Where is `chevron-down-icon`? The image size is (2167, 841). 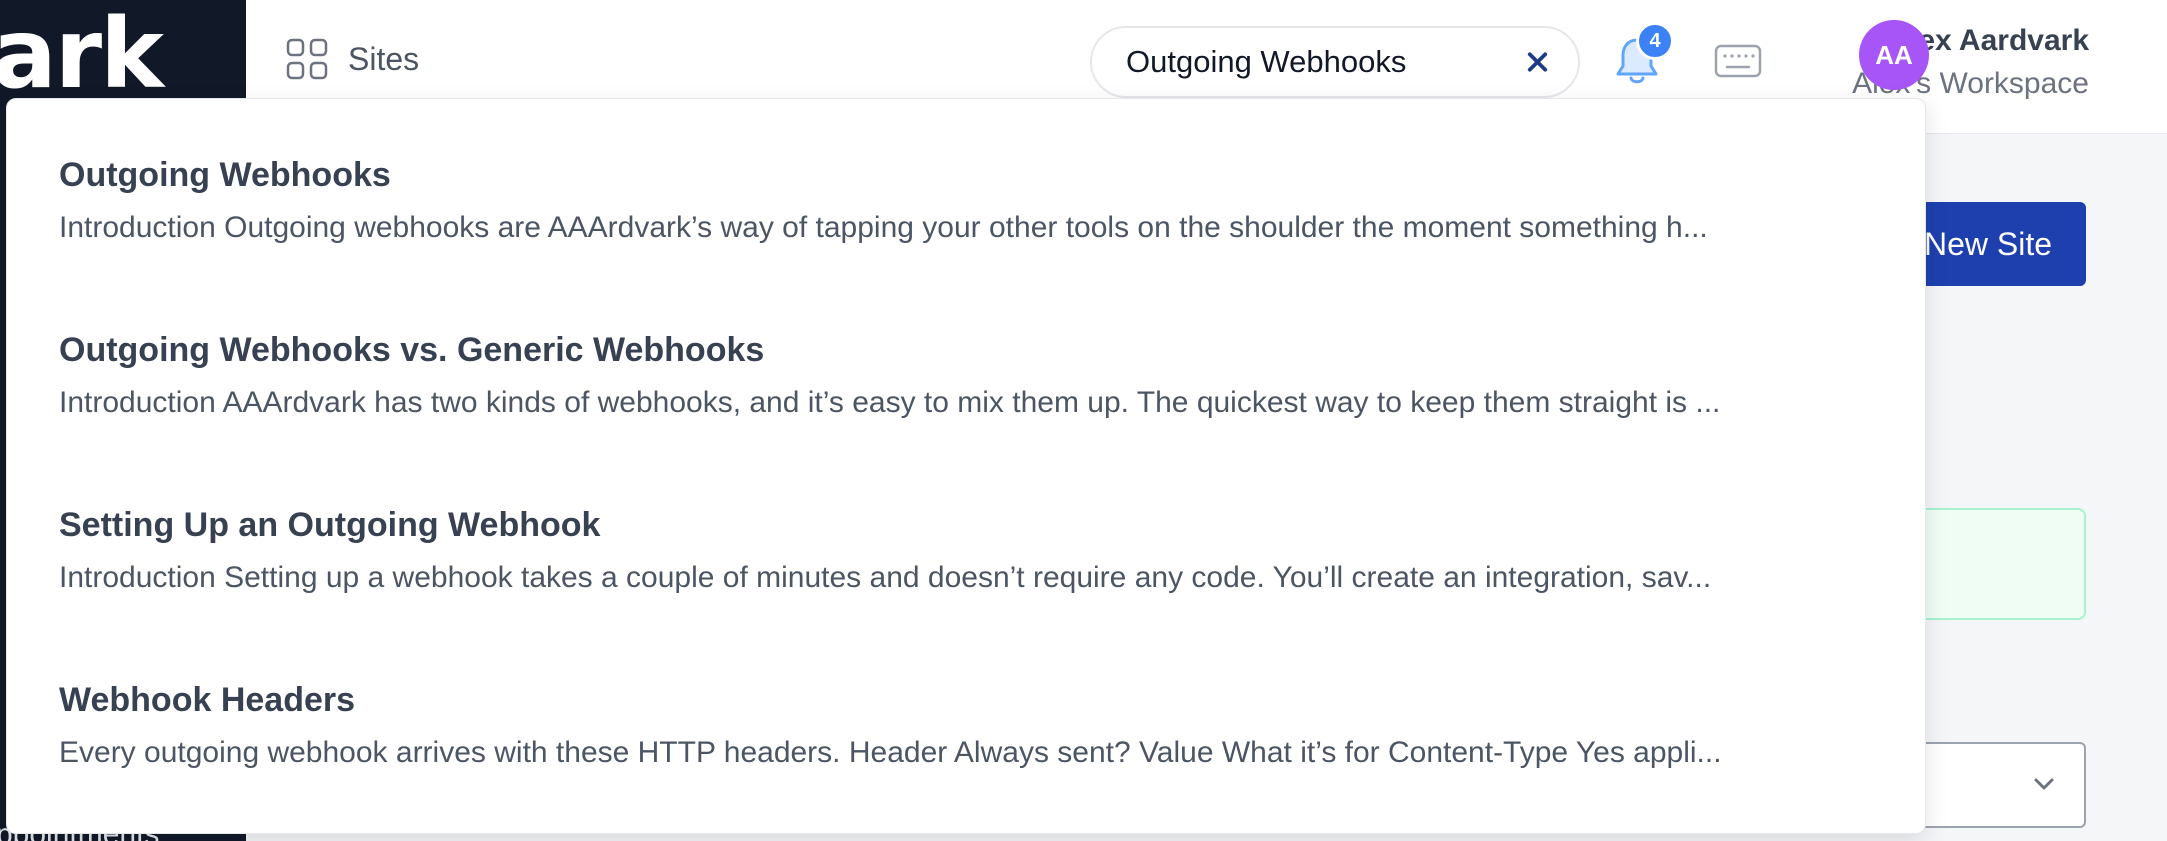 chevron-down-icon is located at coordinates (2044, 784).